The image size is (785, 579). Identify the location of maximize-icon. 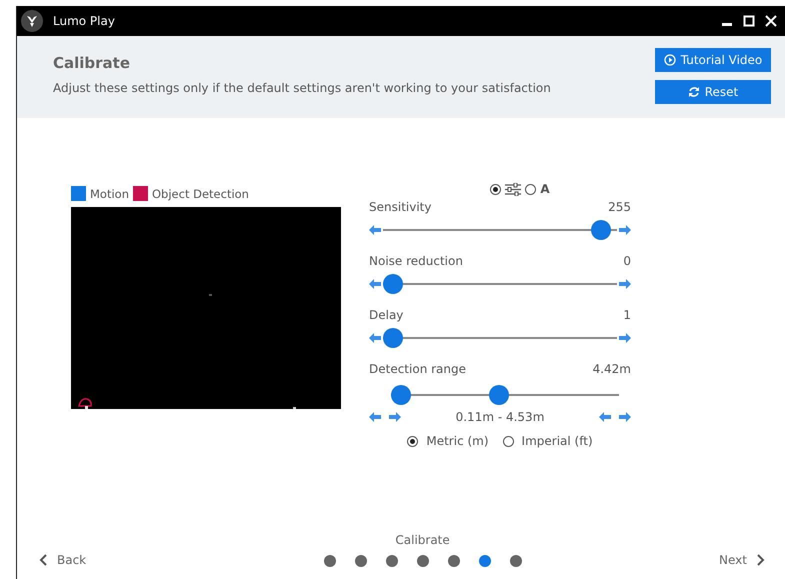
(749, 21).